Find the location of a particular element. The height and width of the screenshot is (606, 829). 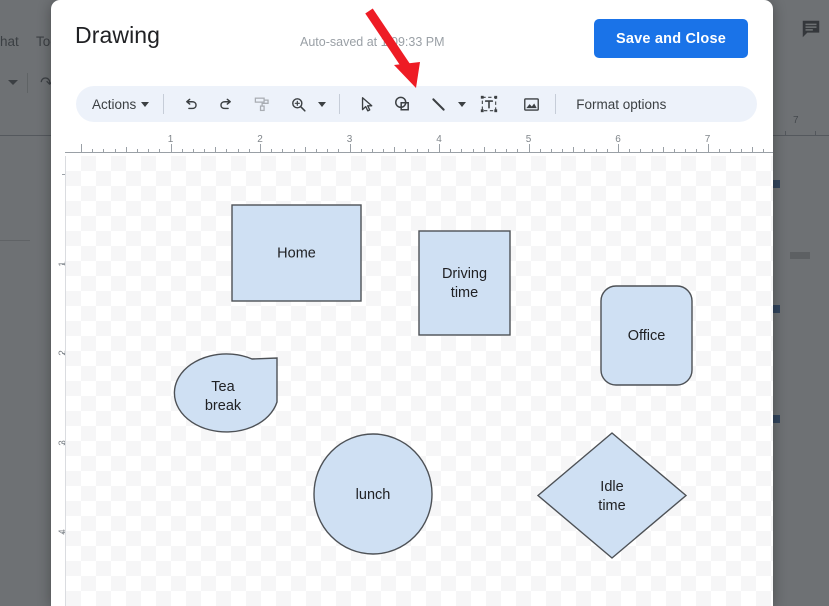

select-tool-button is located at coordinates (366, 104).